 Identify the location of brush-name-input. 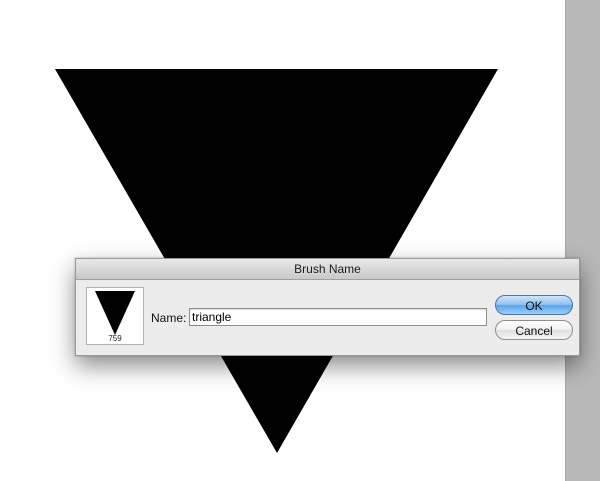
(338, 317).